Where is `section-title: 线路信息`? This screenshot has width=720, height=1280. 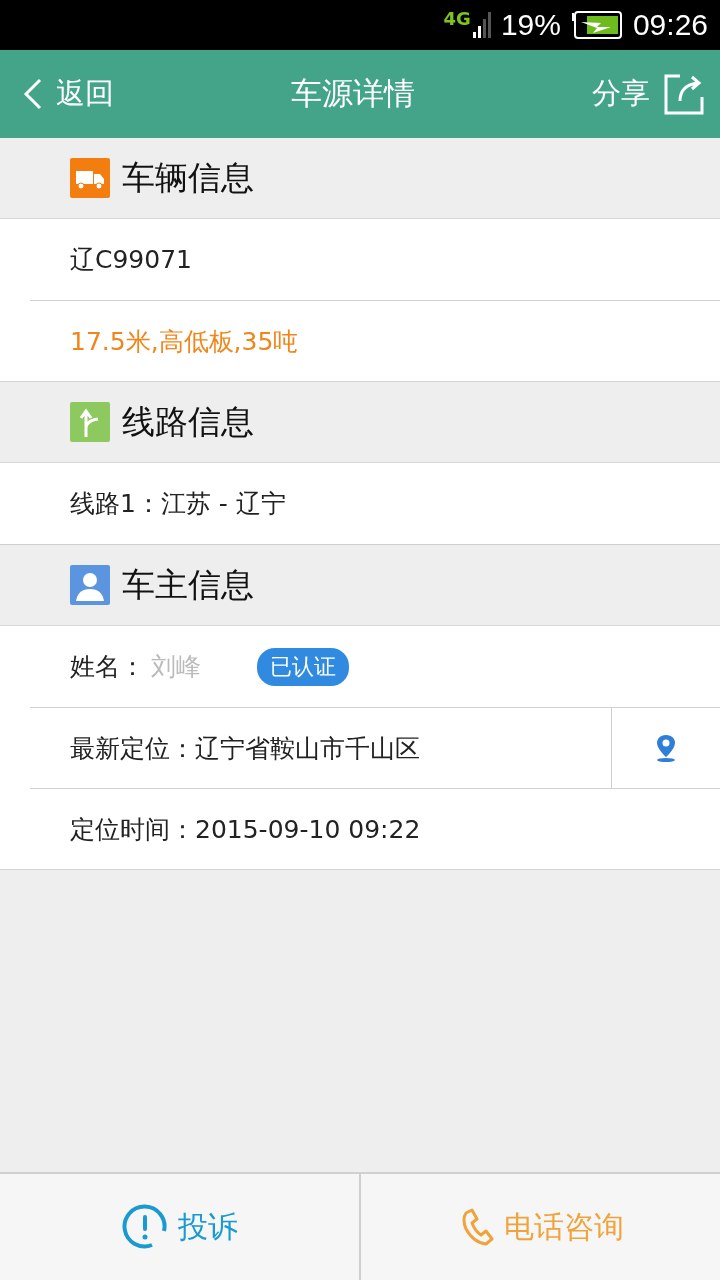
section-title: 线路信息 is located at coordinates (188, 421).